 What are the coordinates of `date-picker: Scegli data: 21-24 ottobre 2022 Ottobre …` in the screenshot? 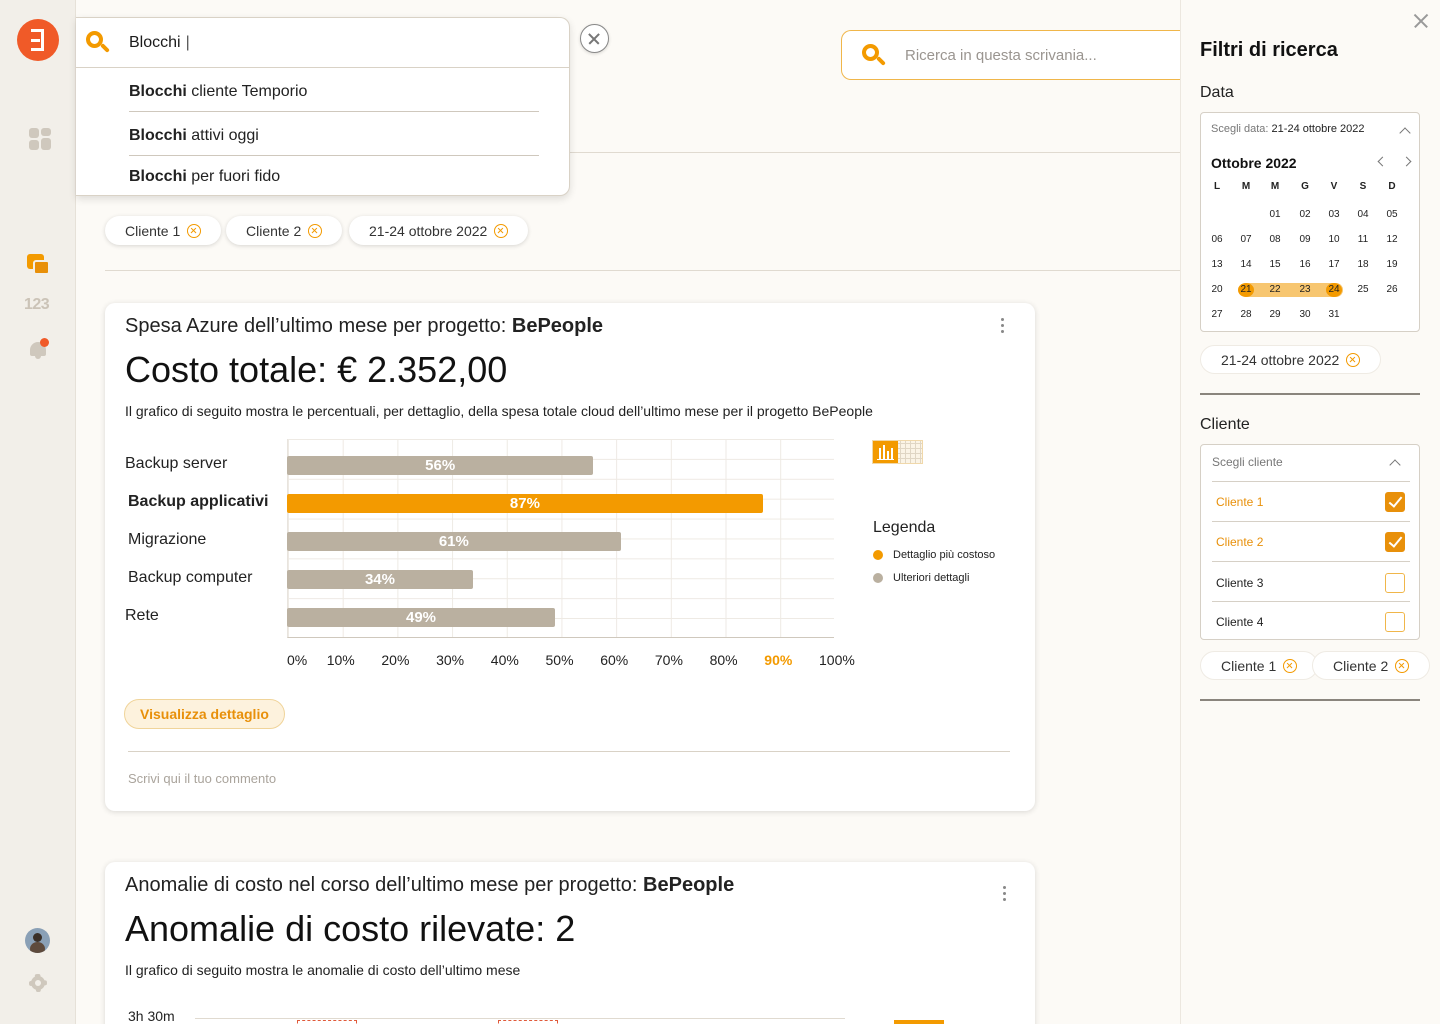 It's located at (1310, 222).